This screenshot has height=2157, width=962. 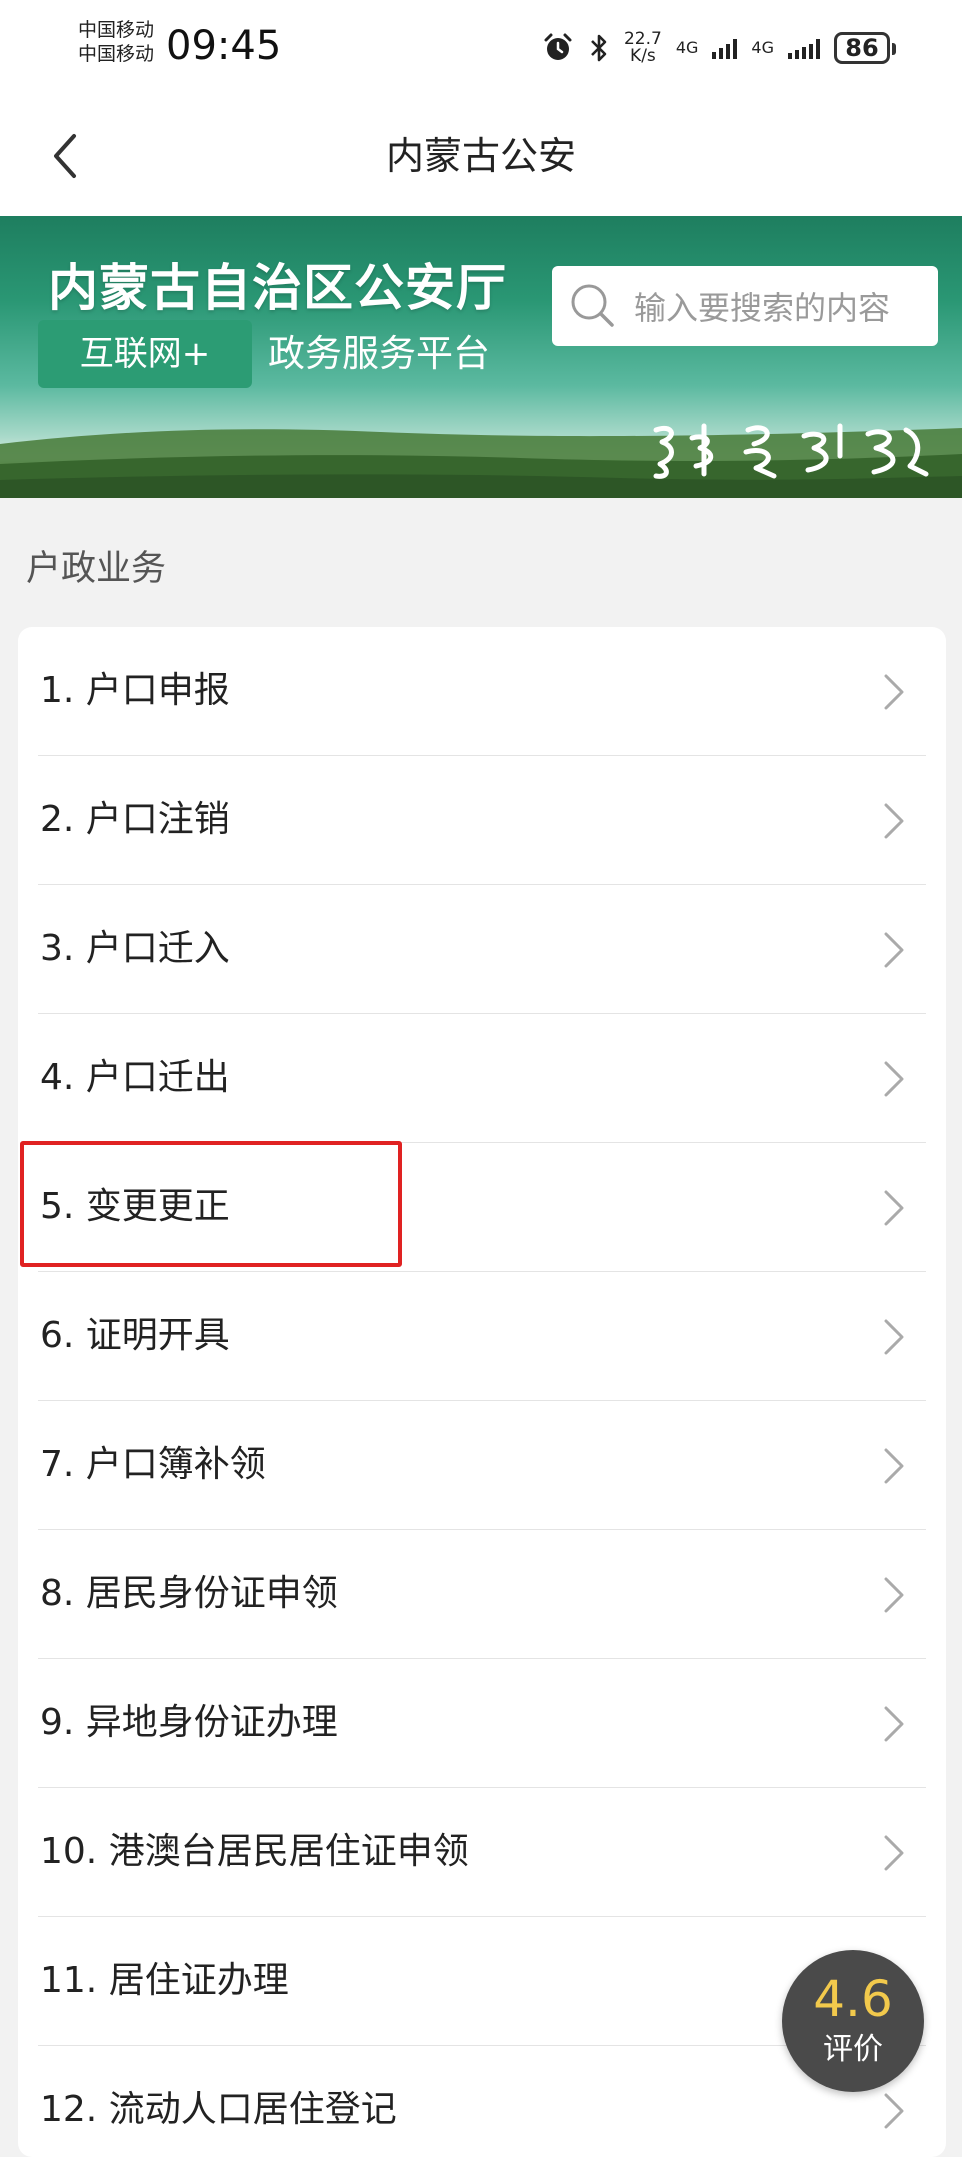 What do you see at coordinates (804, 48) in the screenshot?
I see `signal-bars-2-icon` at bounding box center [804, 48].